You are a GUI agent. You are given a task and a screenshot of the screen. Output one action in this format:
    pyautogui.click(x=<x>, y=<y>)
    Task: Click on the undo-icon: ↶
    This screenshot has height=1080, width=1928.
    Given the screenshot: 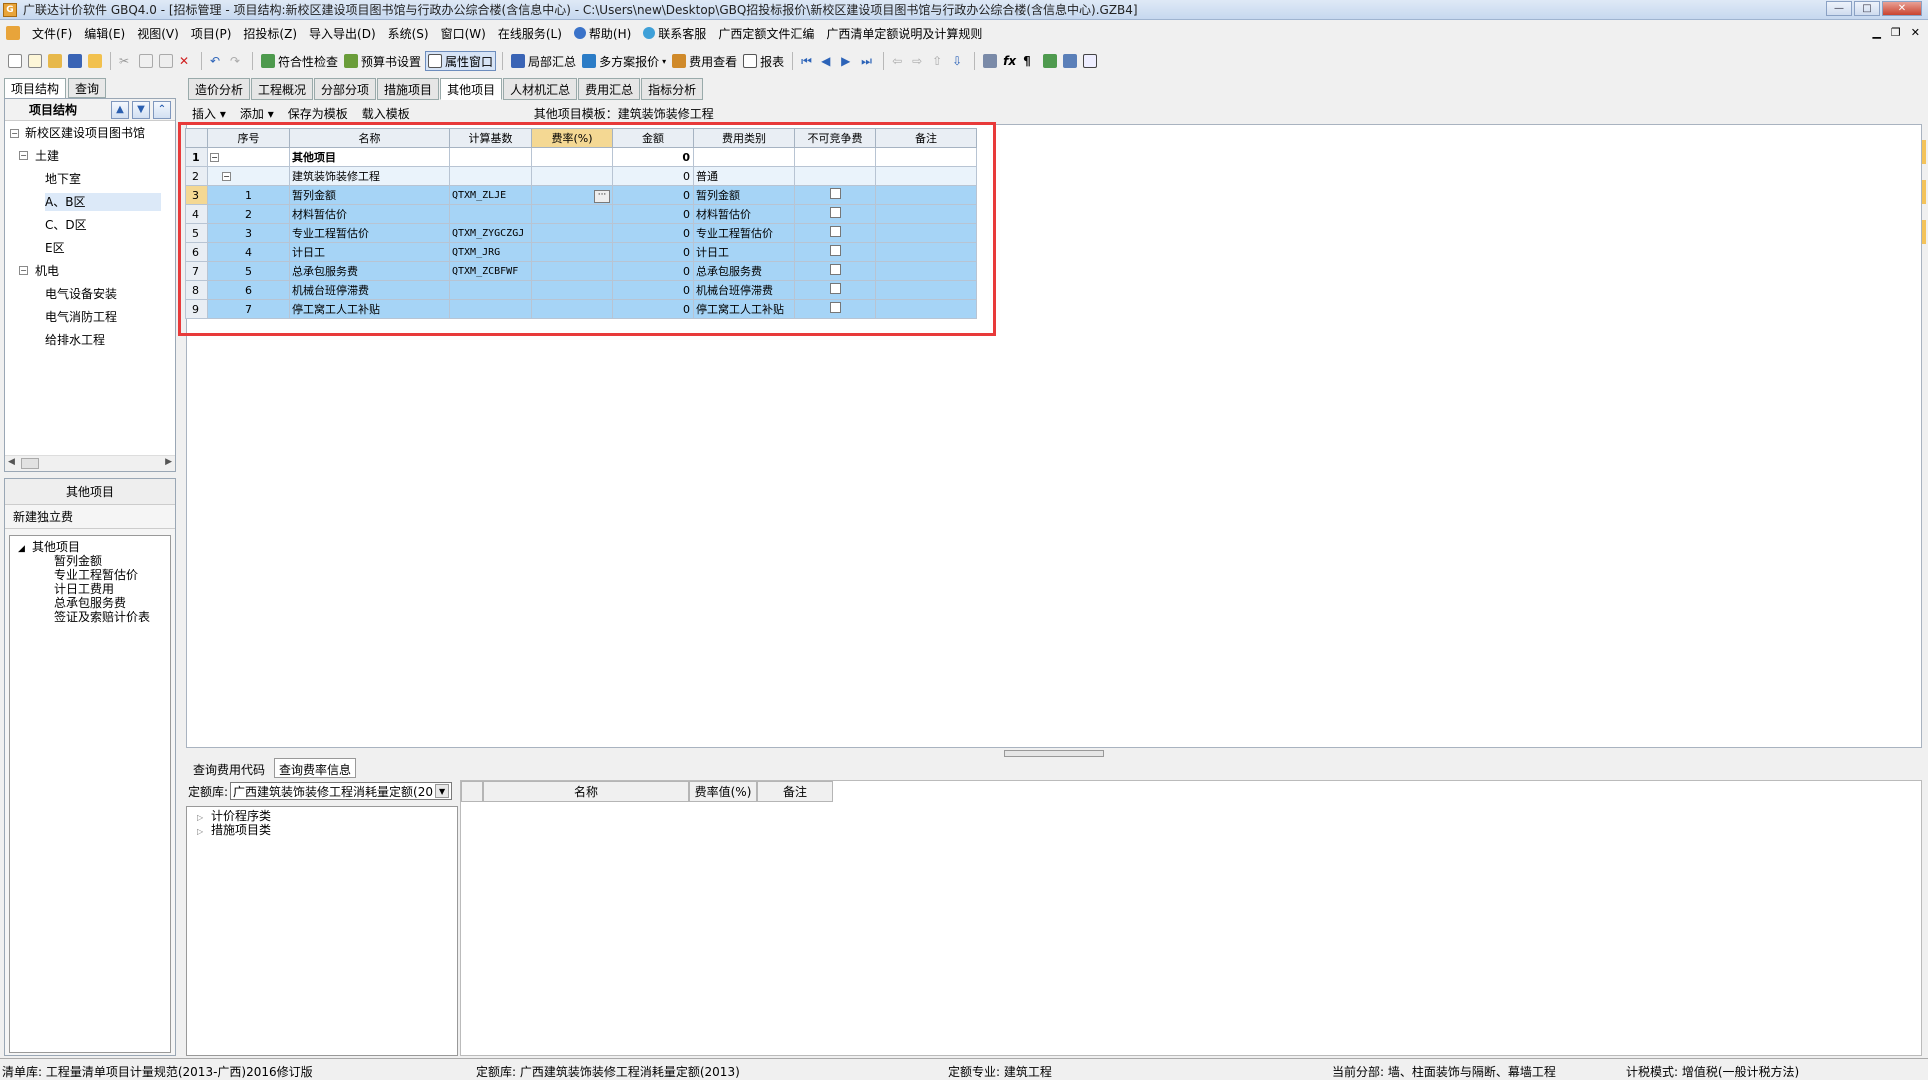 What is the action you would take?
    pyautogui.click(x=217, y=61)
    